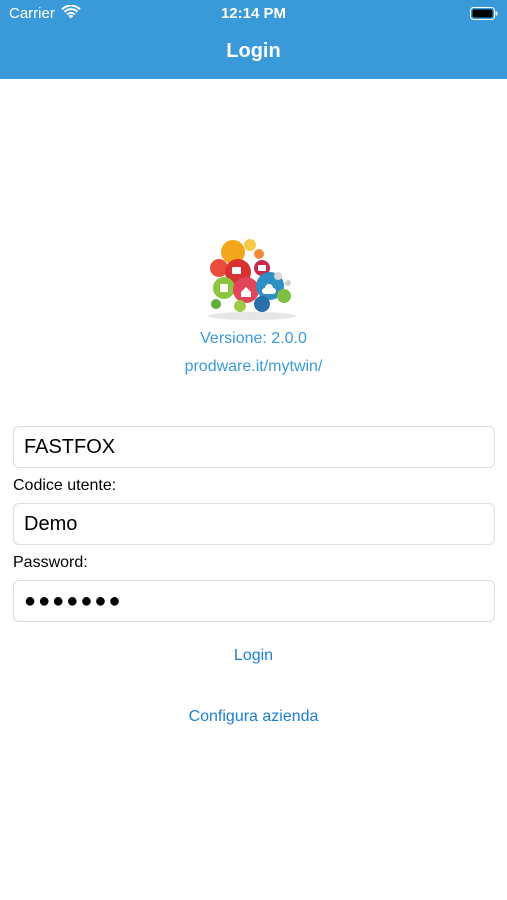 The width and height of the screenshot is (507, 900). Describe the element at coordinates (50, 562) in the screenshot. I see `password-label: Password:` at that location.